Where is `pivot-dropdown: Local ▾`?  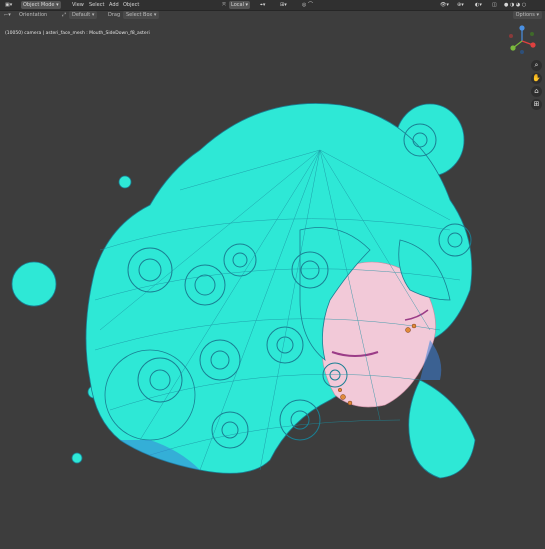 pivot-dropdown: Local ▾ is located at coordinates (240, 5).